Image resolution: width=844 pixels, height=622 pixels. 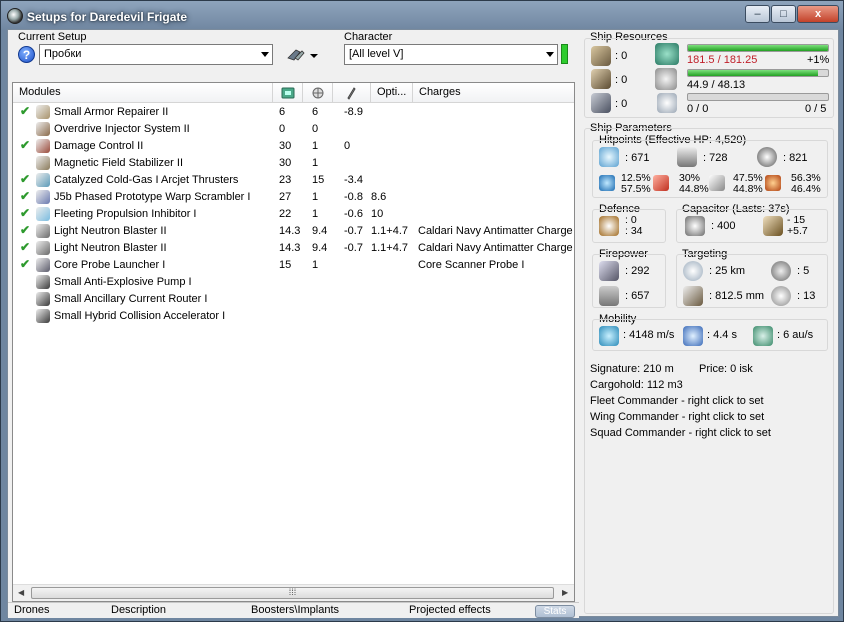 I want to click on table-row: Small Hybrid Collision Accelerator I, so click(x=293, y=316).